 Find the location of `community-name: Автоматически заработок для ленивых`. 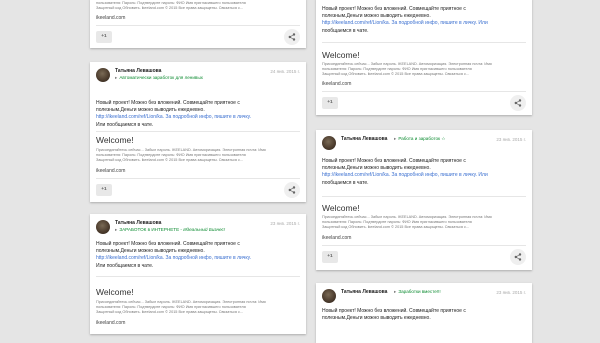

community-name: Автоматически заработок для ленивых is located at coordinates (161, 77).